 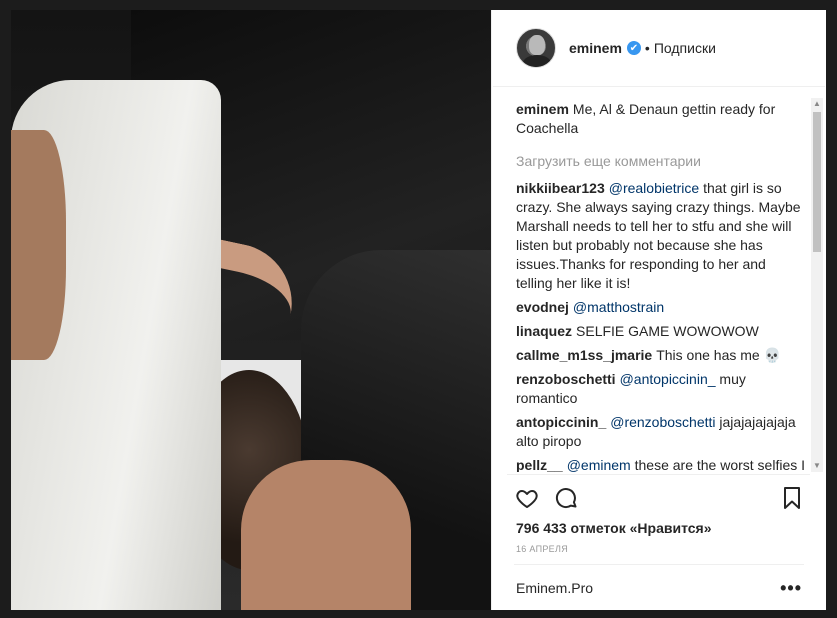 What do you see at coordinates (817, 466) in the screenshot?
I see `scroll-down-icon: ▼` at bounding box center [817, 466].